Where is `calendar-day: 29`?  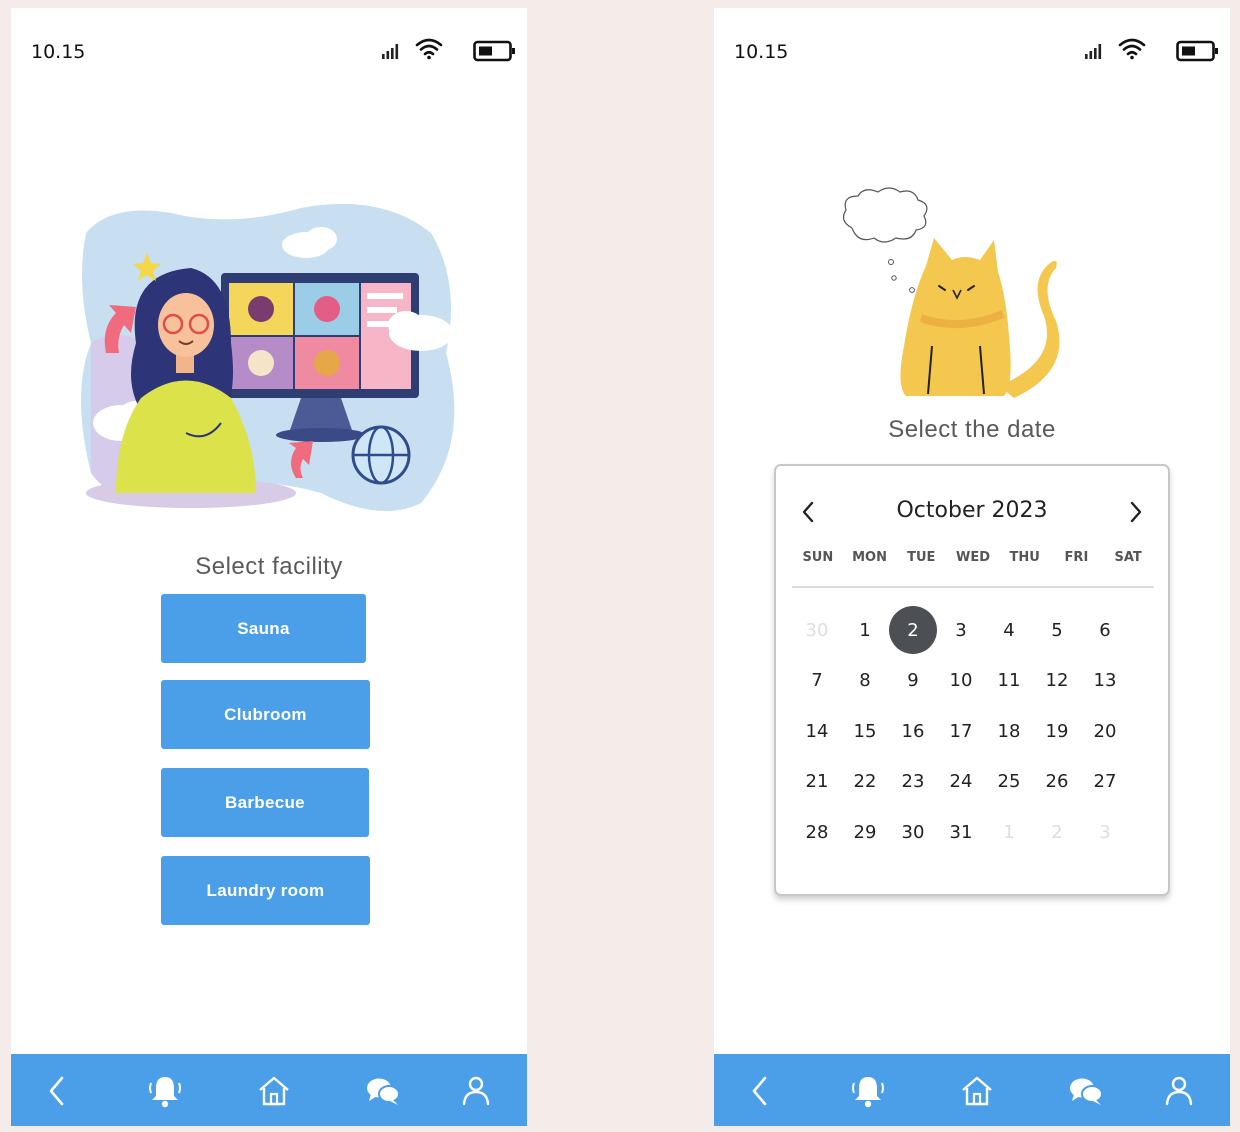 calendar-day: 29 is located at coordinates (865, 832).